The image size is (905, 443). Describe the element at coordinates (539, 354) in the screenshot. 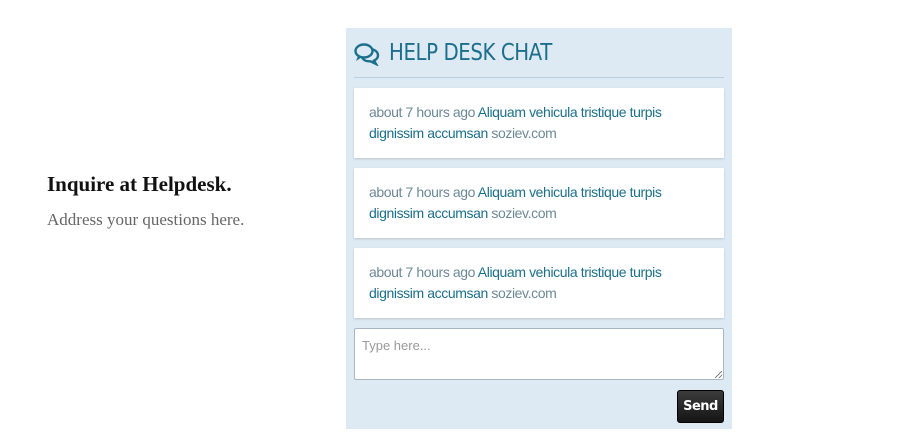

I see `message-input` at that location.